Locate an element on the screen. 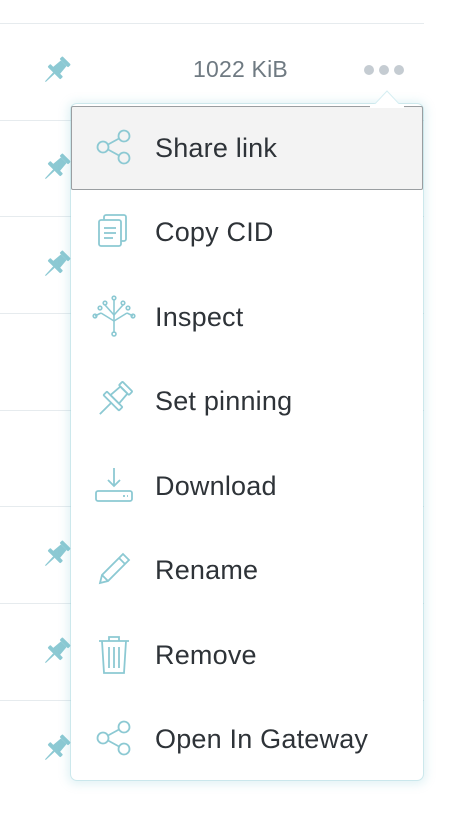  menu-item-set-pinning: Set pinning is located at coordinates (247, 401).